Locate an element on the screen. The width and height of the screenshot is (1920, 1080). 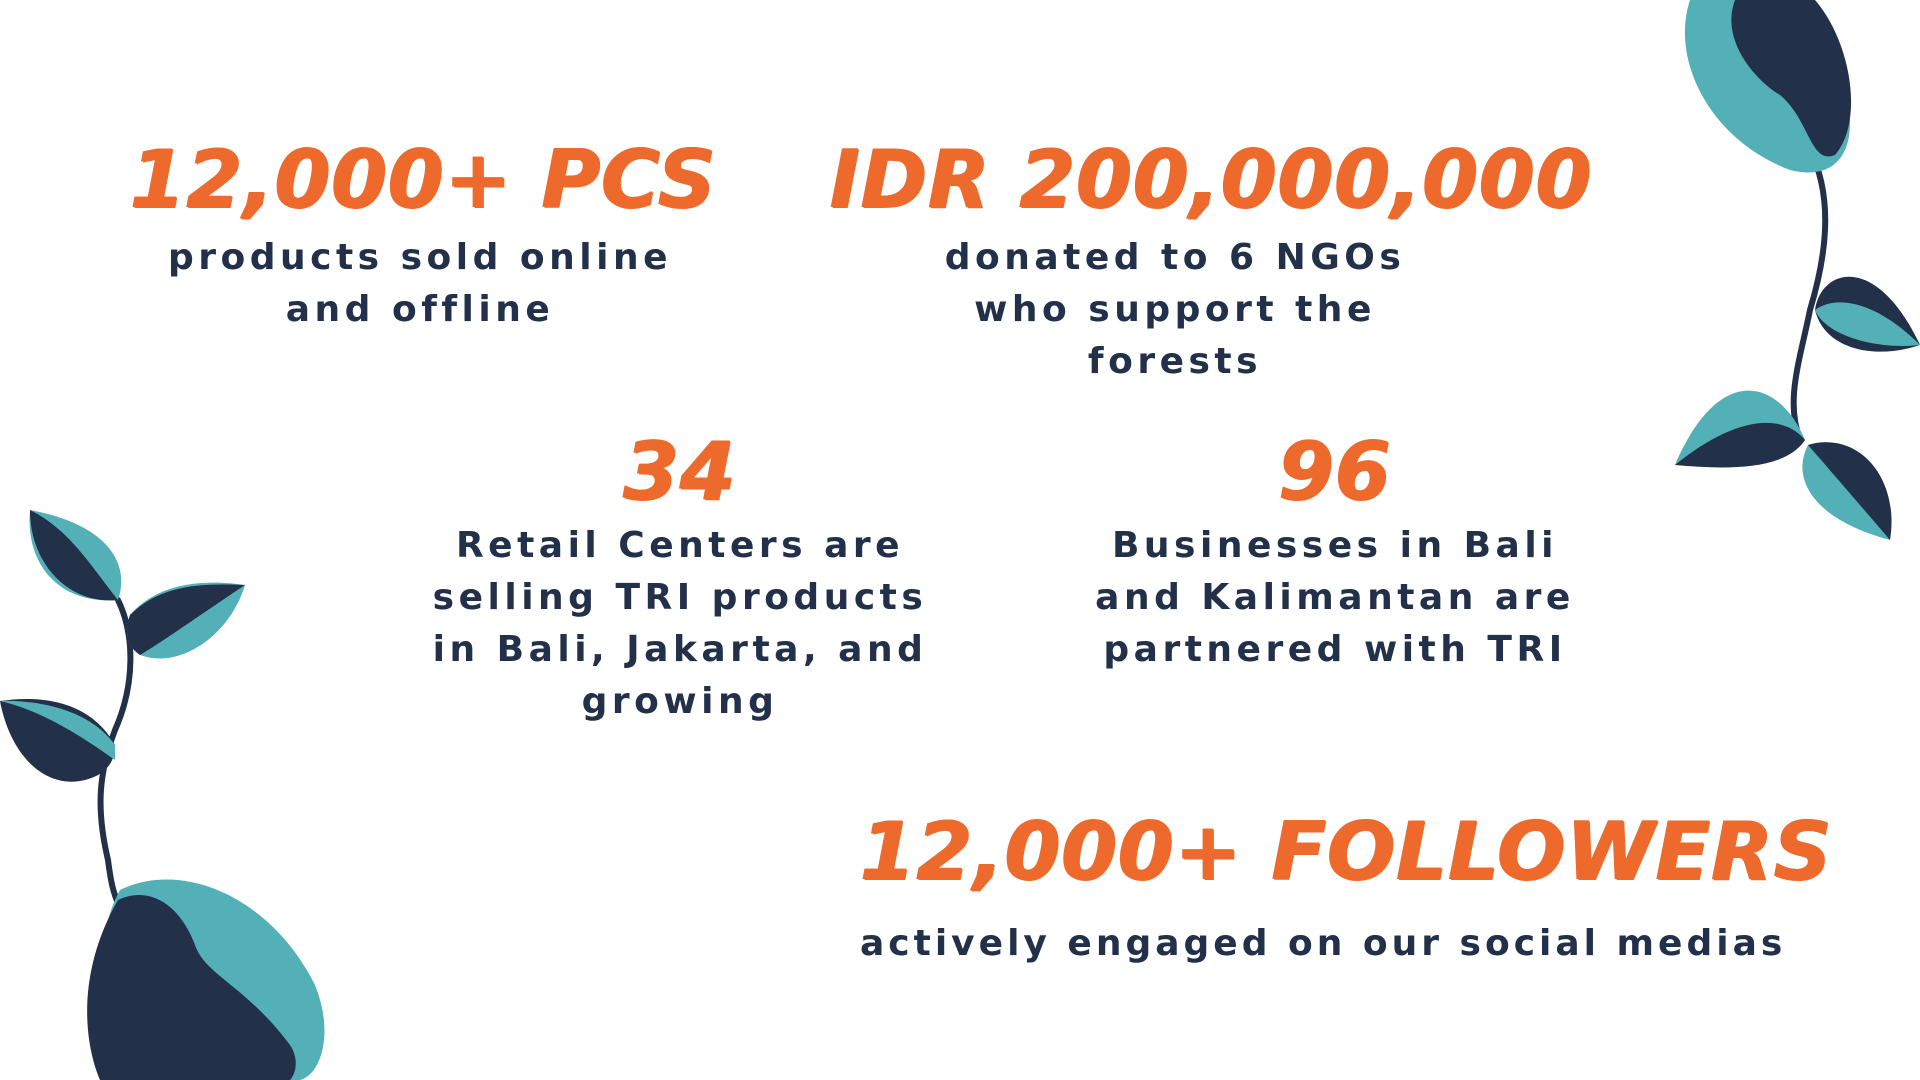
stat-number: 12,000+ FOLLOWERS is located at coordinates (1346, 851).